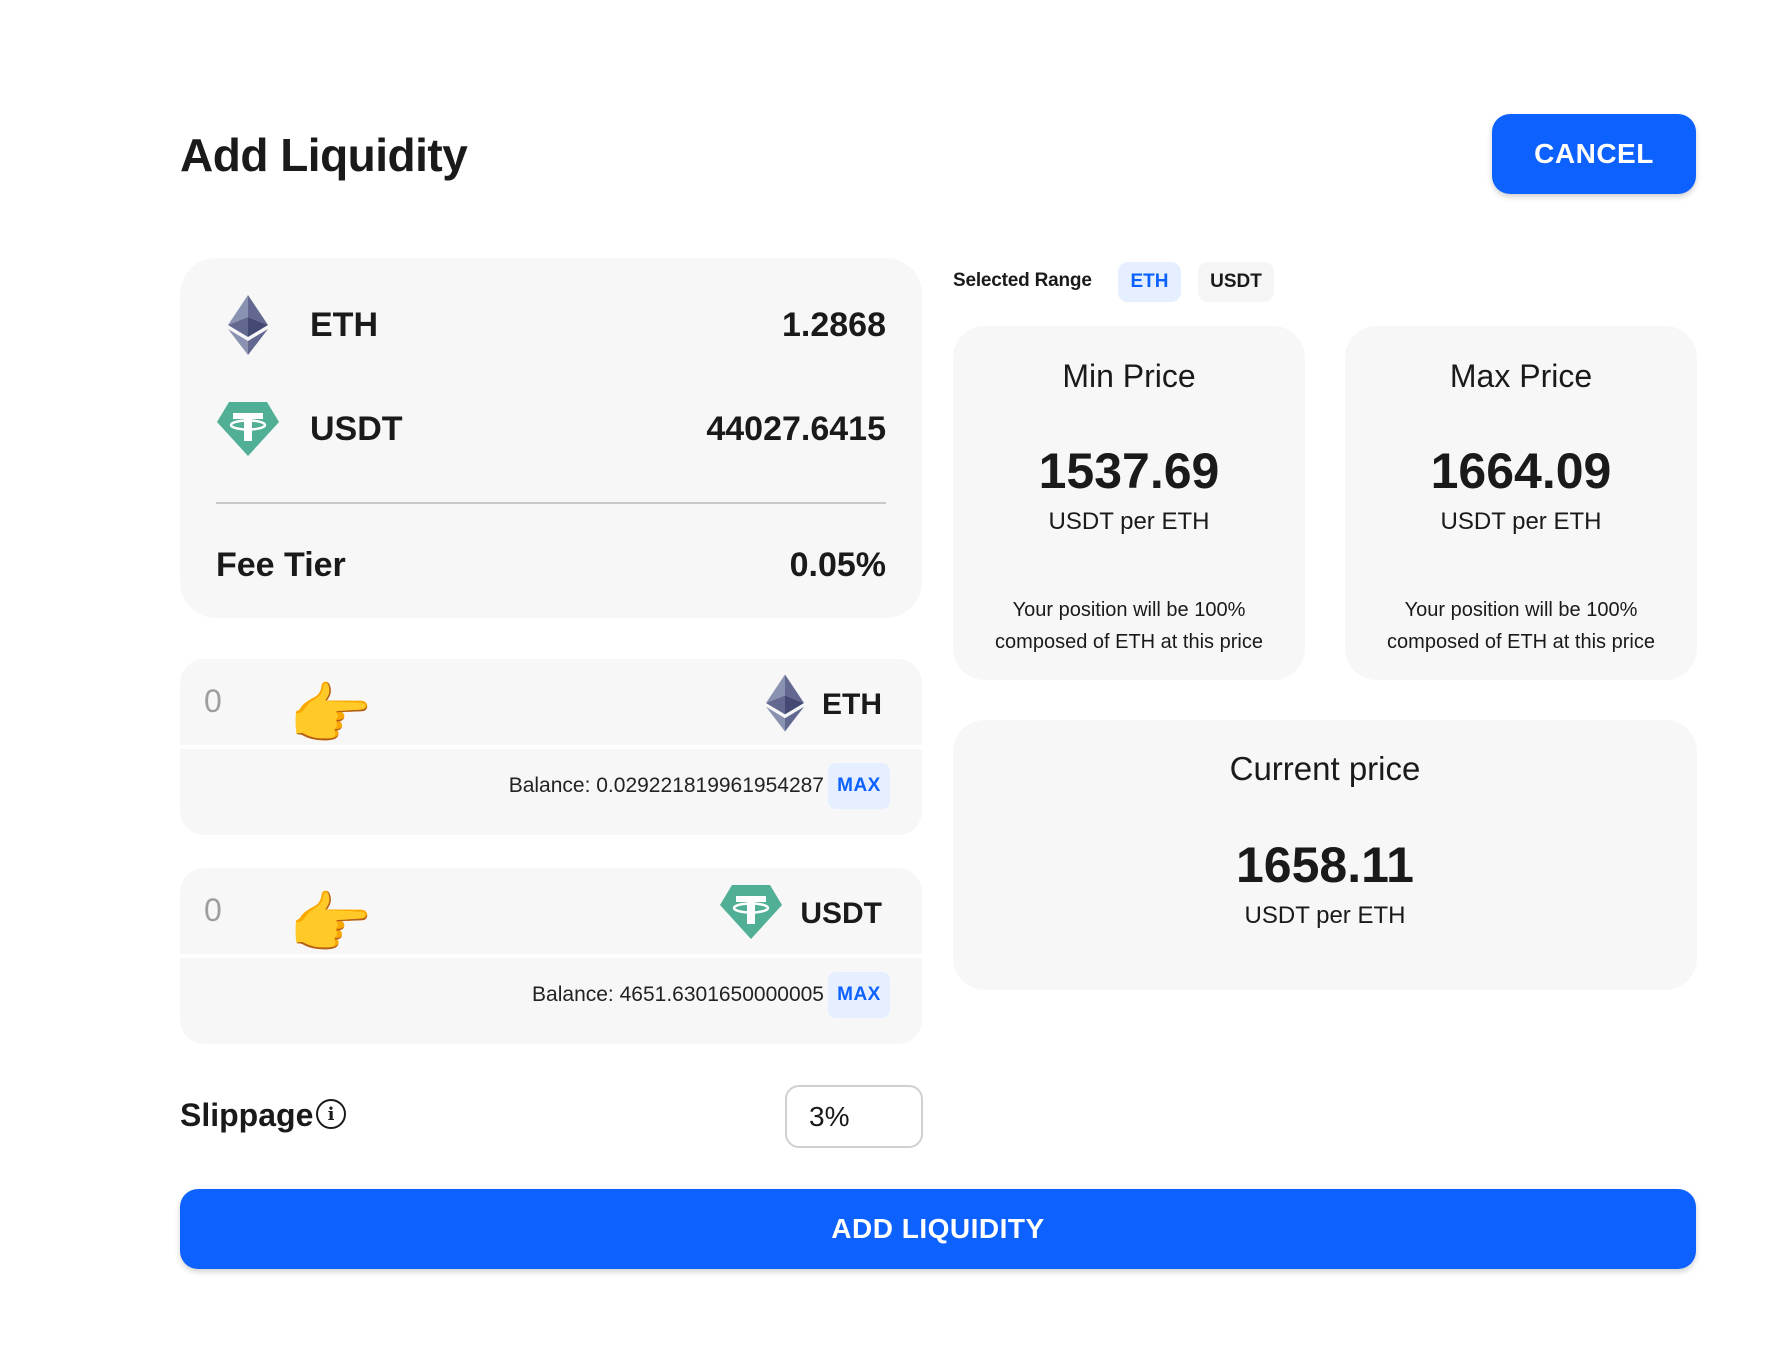 The image size is (1773, 1362). What do you see at coordinates (1022, 280) in the screenshot?
I see `selected-range-label: Selected Range` at bounding box center [1022, 280].